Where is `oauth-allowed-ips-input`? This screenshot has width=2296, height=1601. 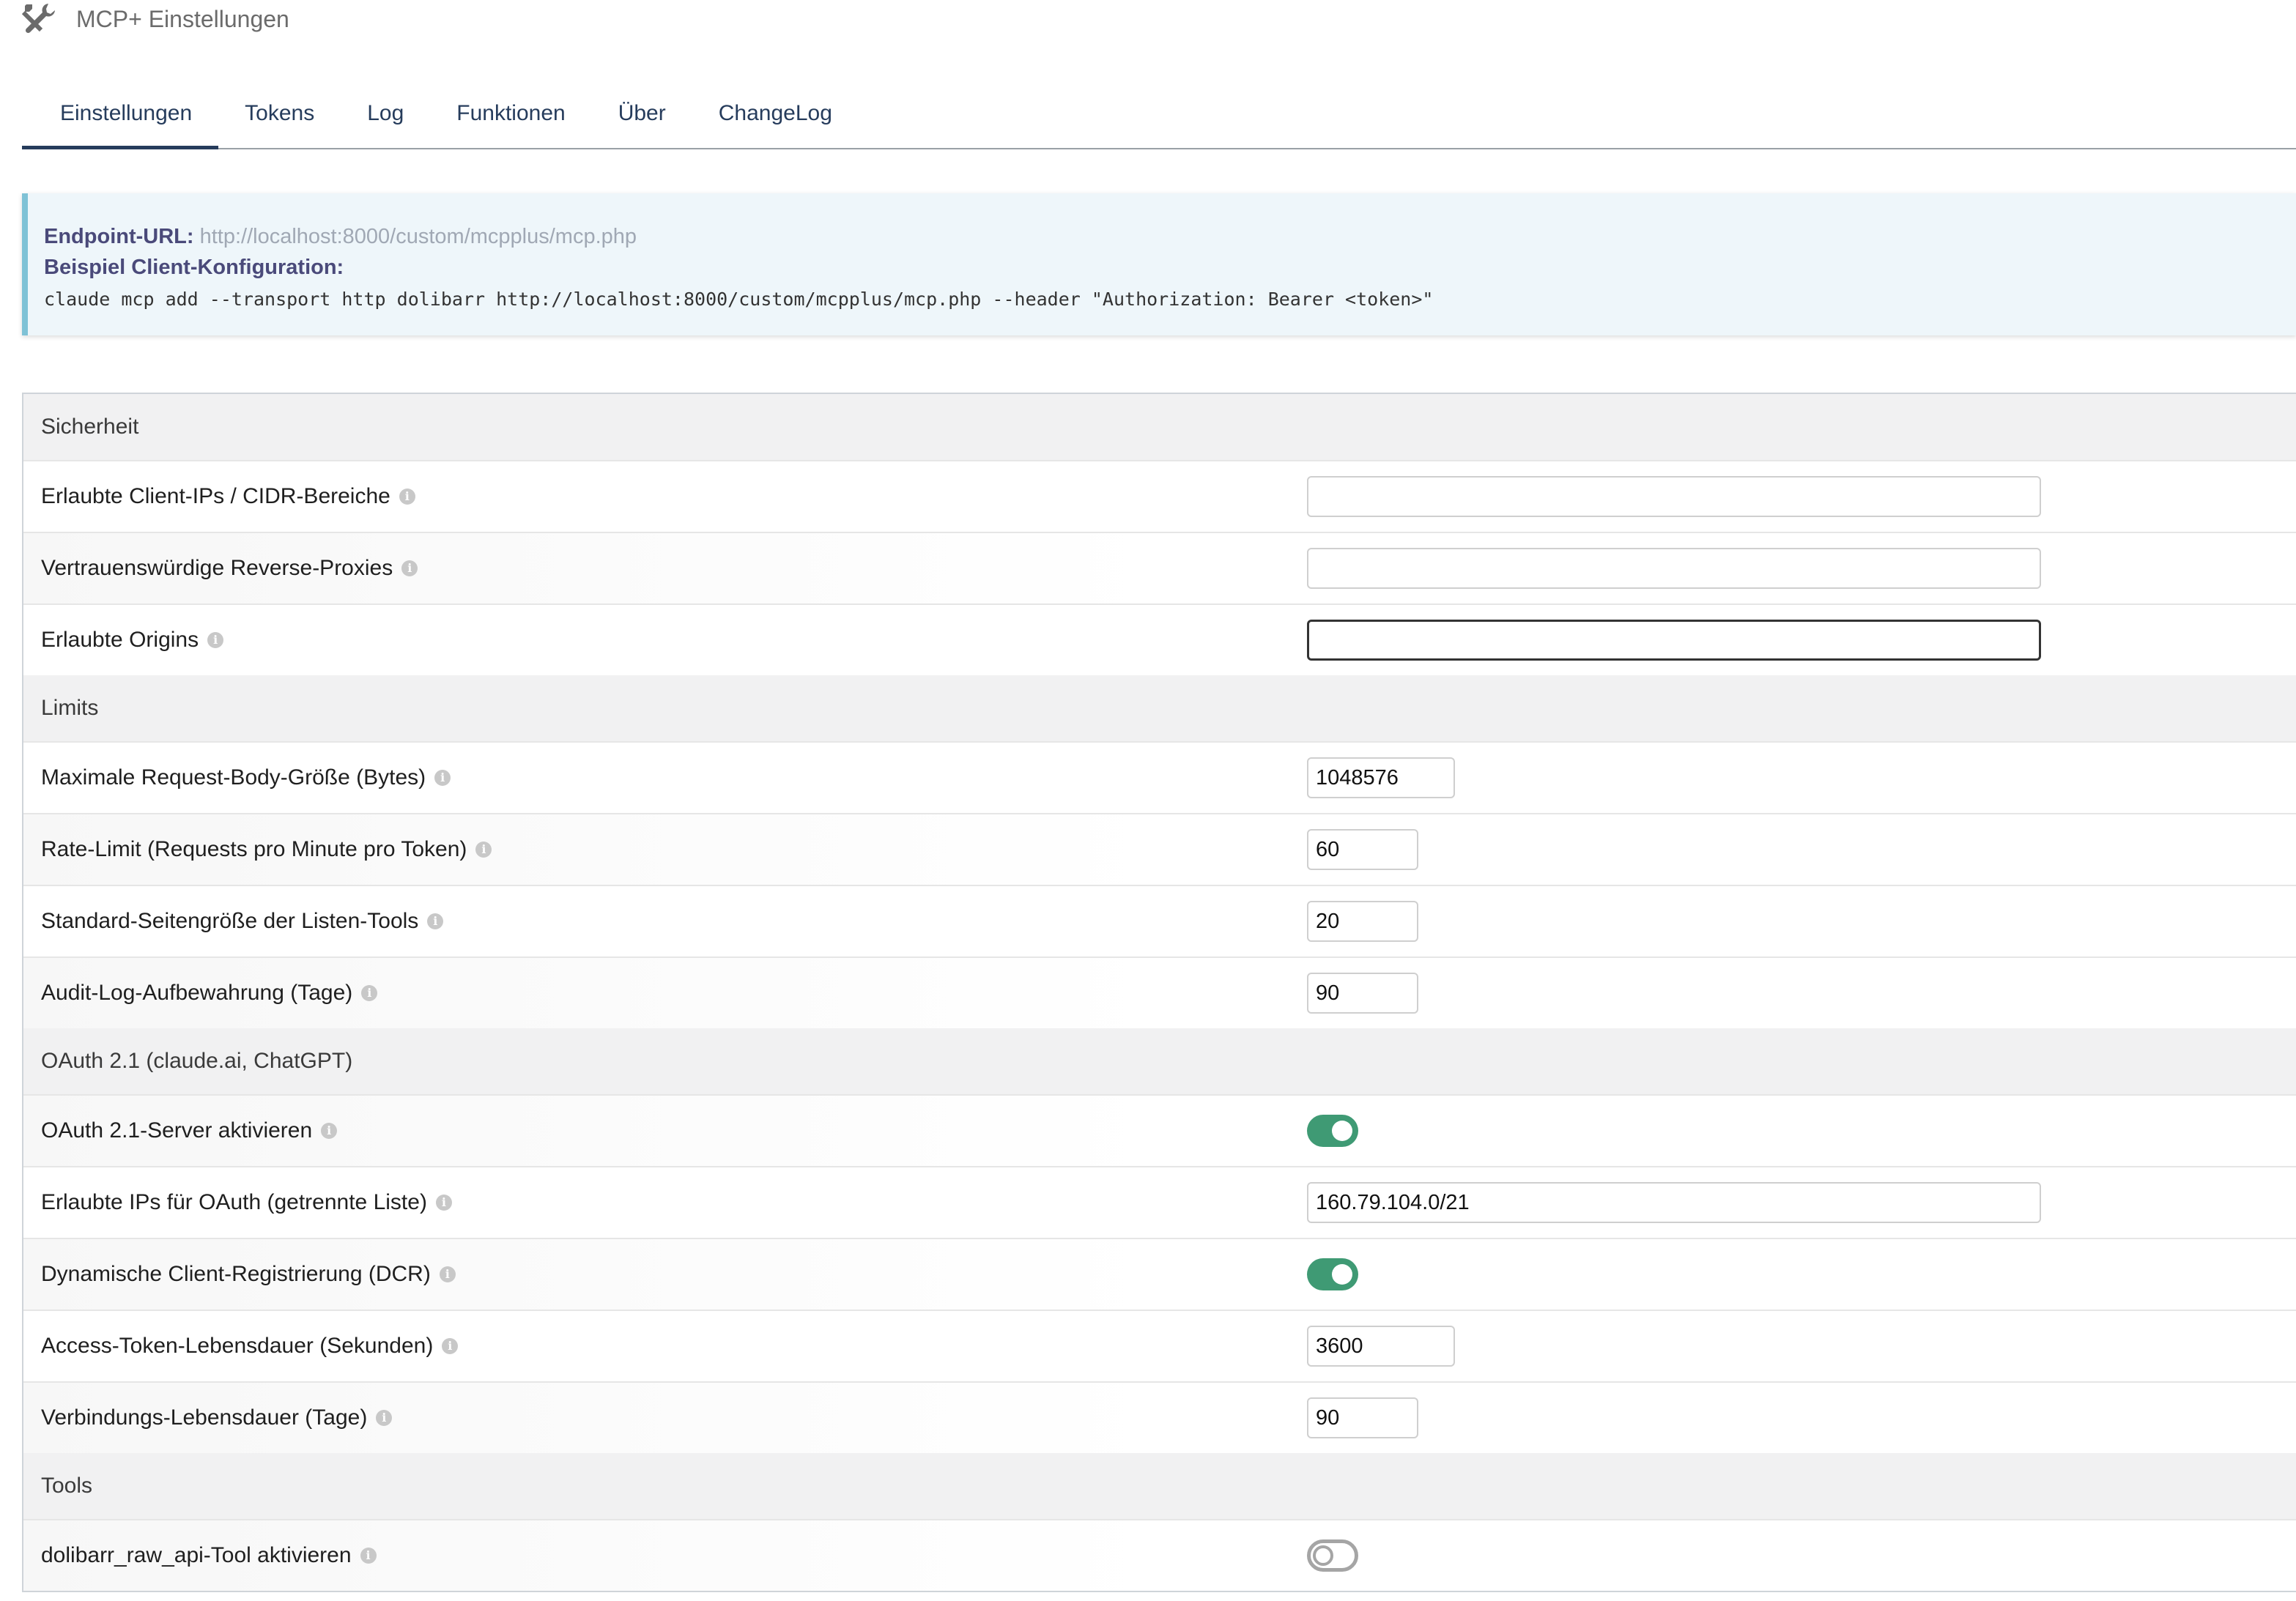
oauth-allowed-ips-input is located at coordinates (1674, 1202).